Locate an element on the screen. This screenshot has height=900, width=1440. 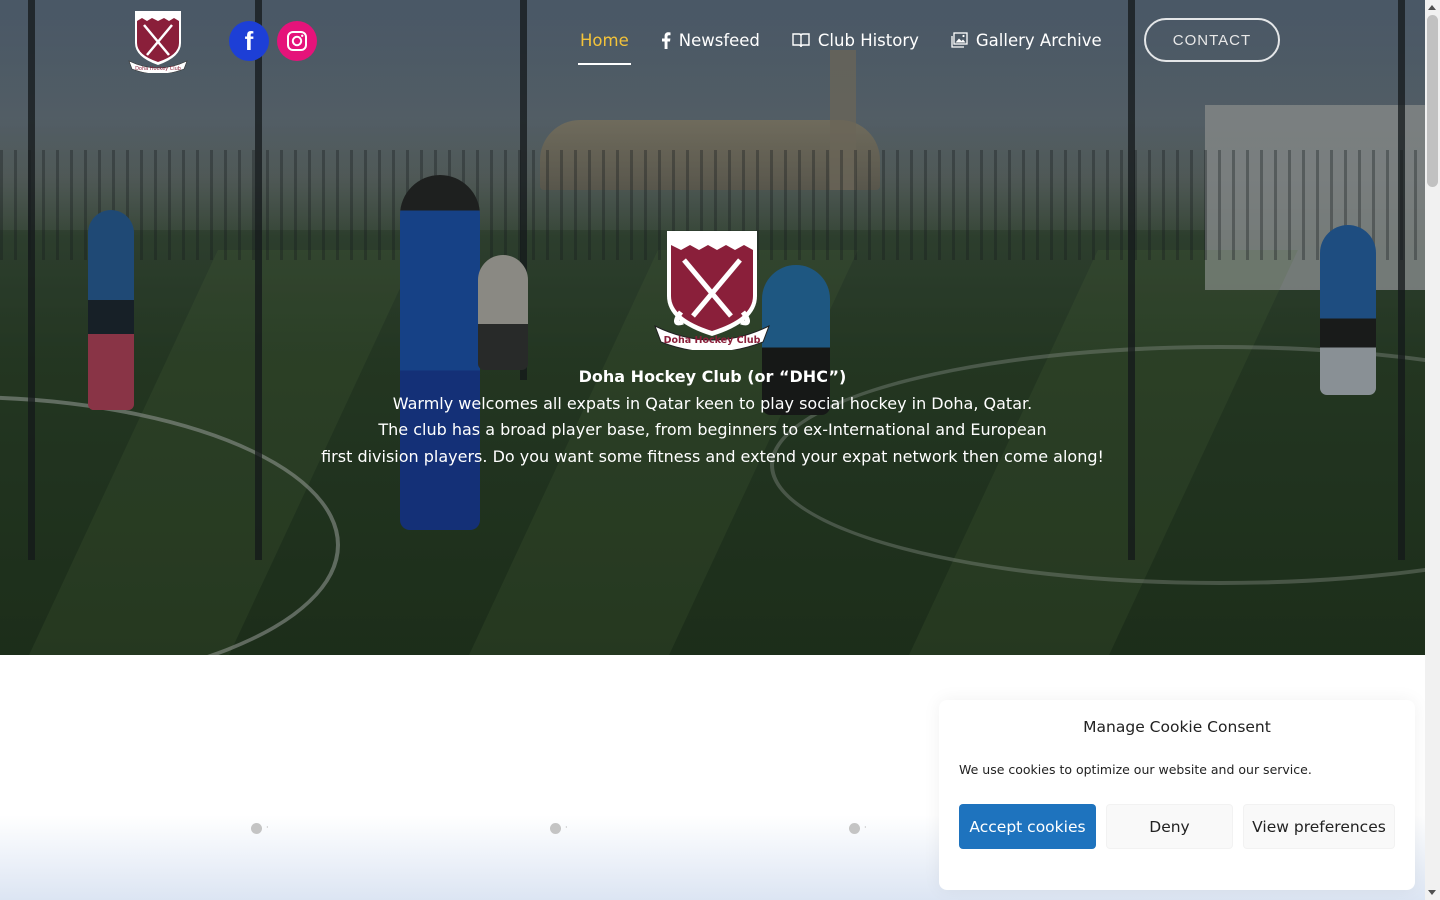
accept-cookies-button: Accept cookies is located at coordinates (1027, 826).